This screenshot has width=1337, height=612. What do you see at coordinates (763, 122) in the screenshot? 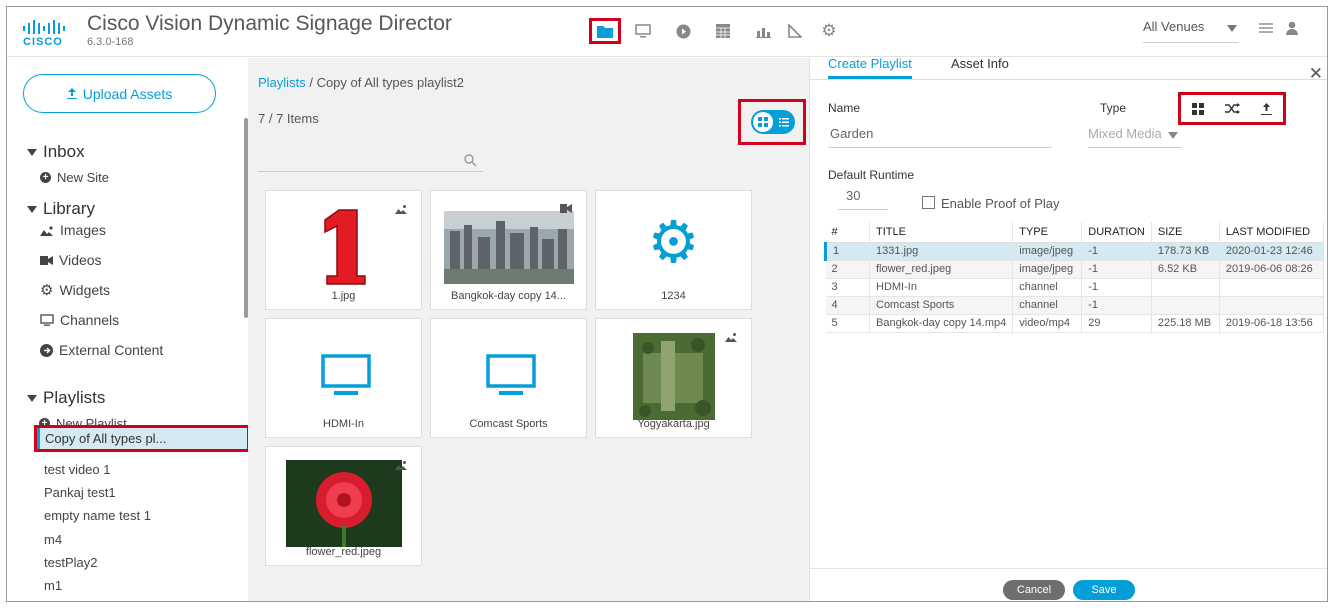
I see `grid-view-button` at bounding box center [763, 122].